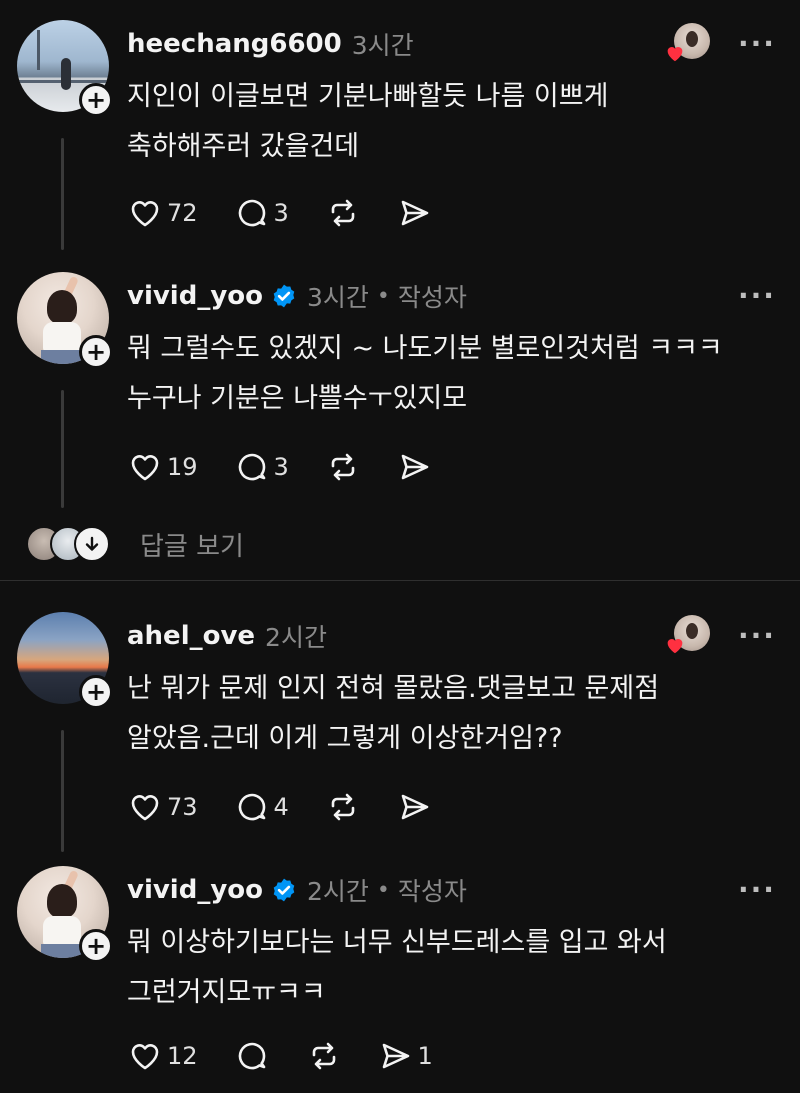  I want to click on like-button: 73, so click(162, 807).